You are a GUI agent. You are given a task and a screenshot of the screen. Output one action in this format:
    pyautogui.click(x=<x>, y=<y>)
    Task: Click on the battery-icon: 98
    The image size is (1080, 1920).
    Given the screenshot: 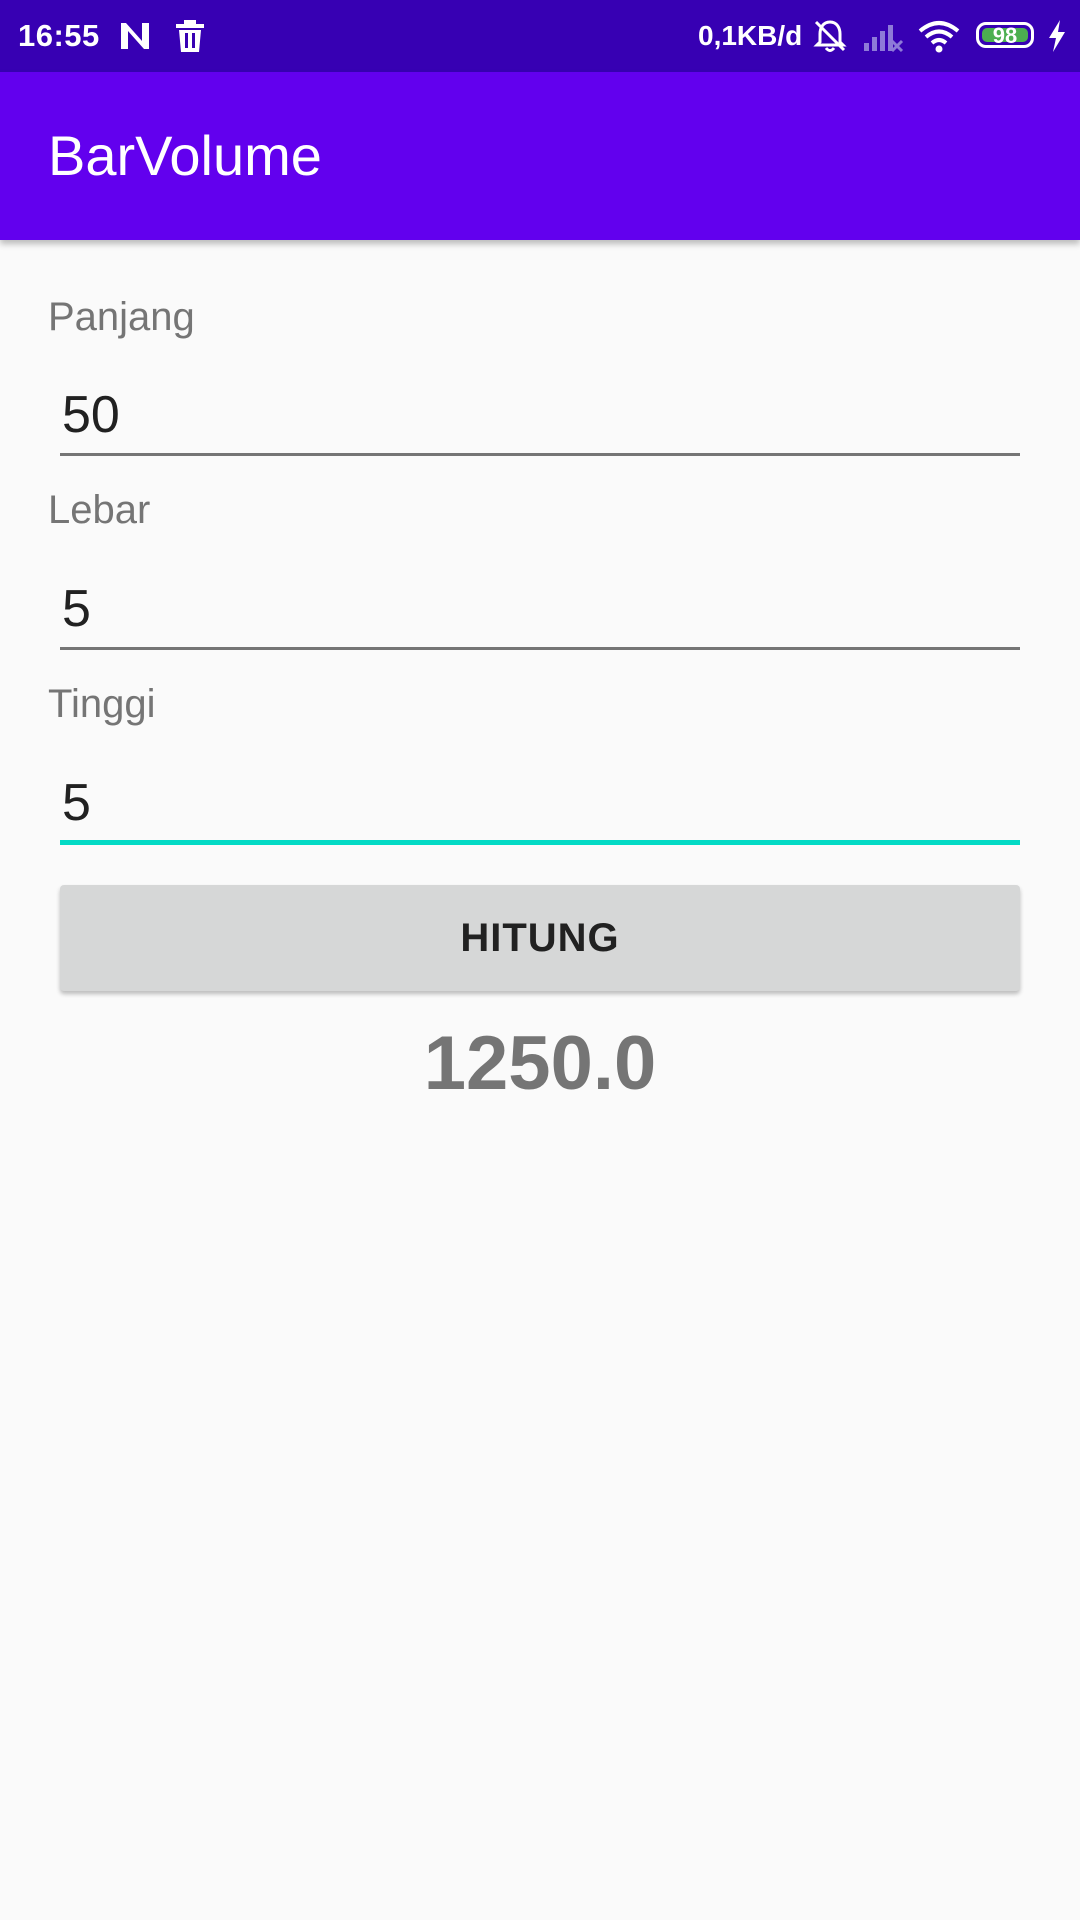 What is the action you would take?
    pyautogui.click(x=1005, y=35)
    